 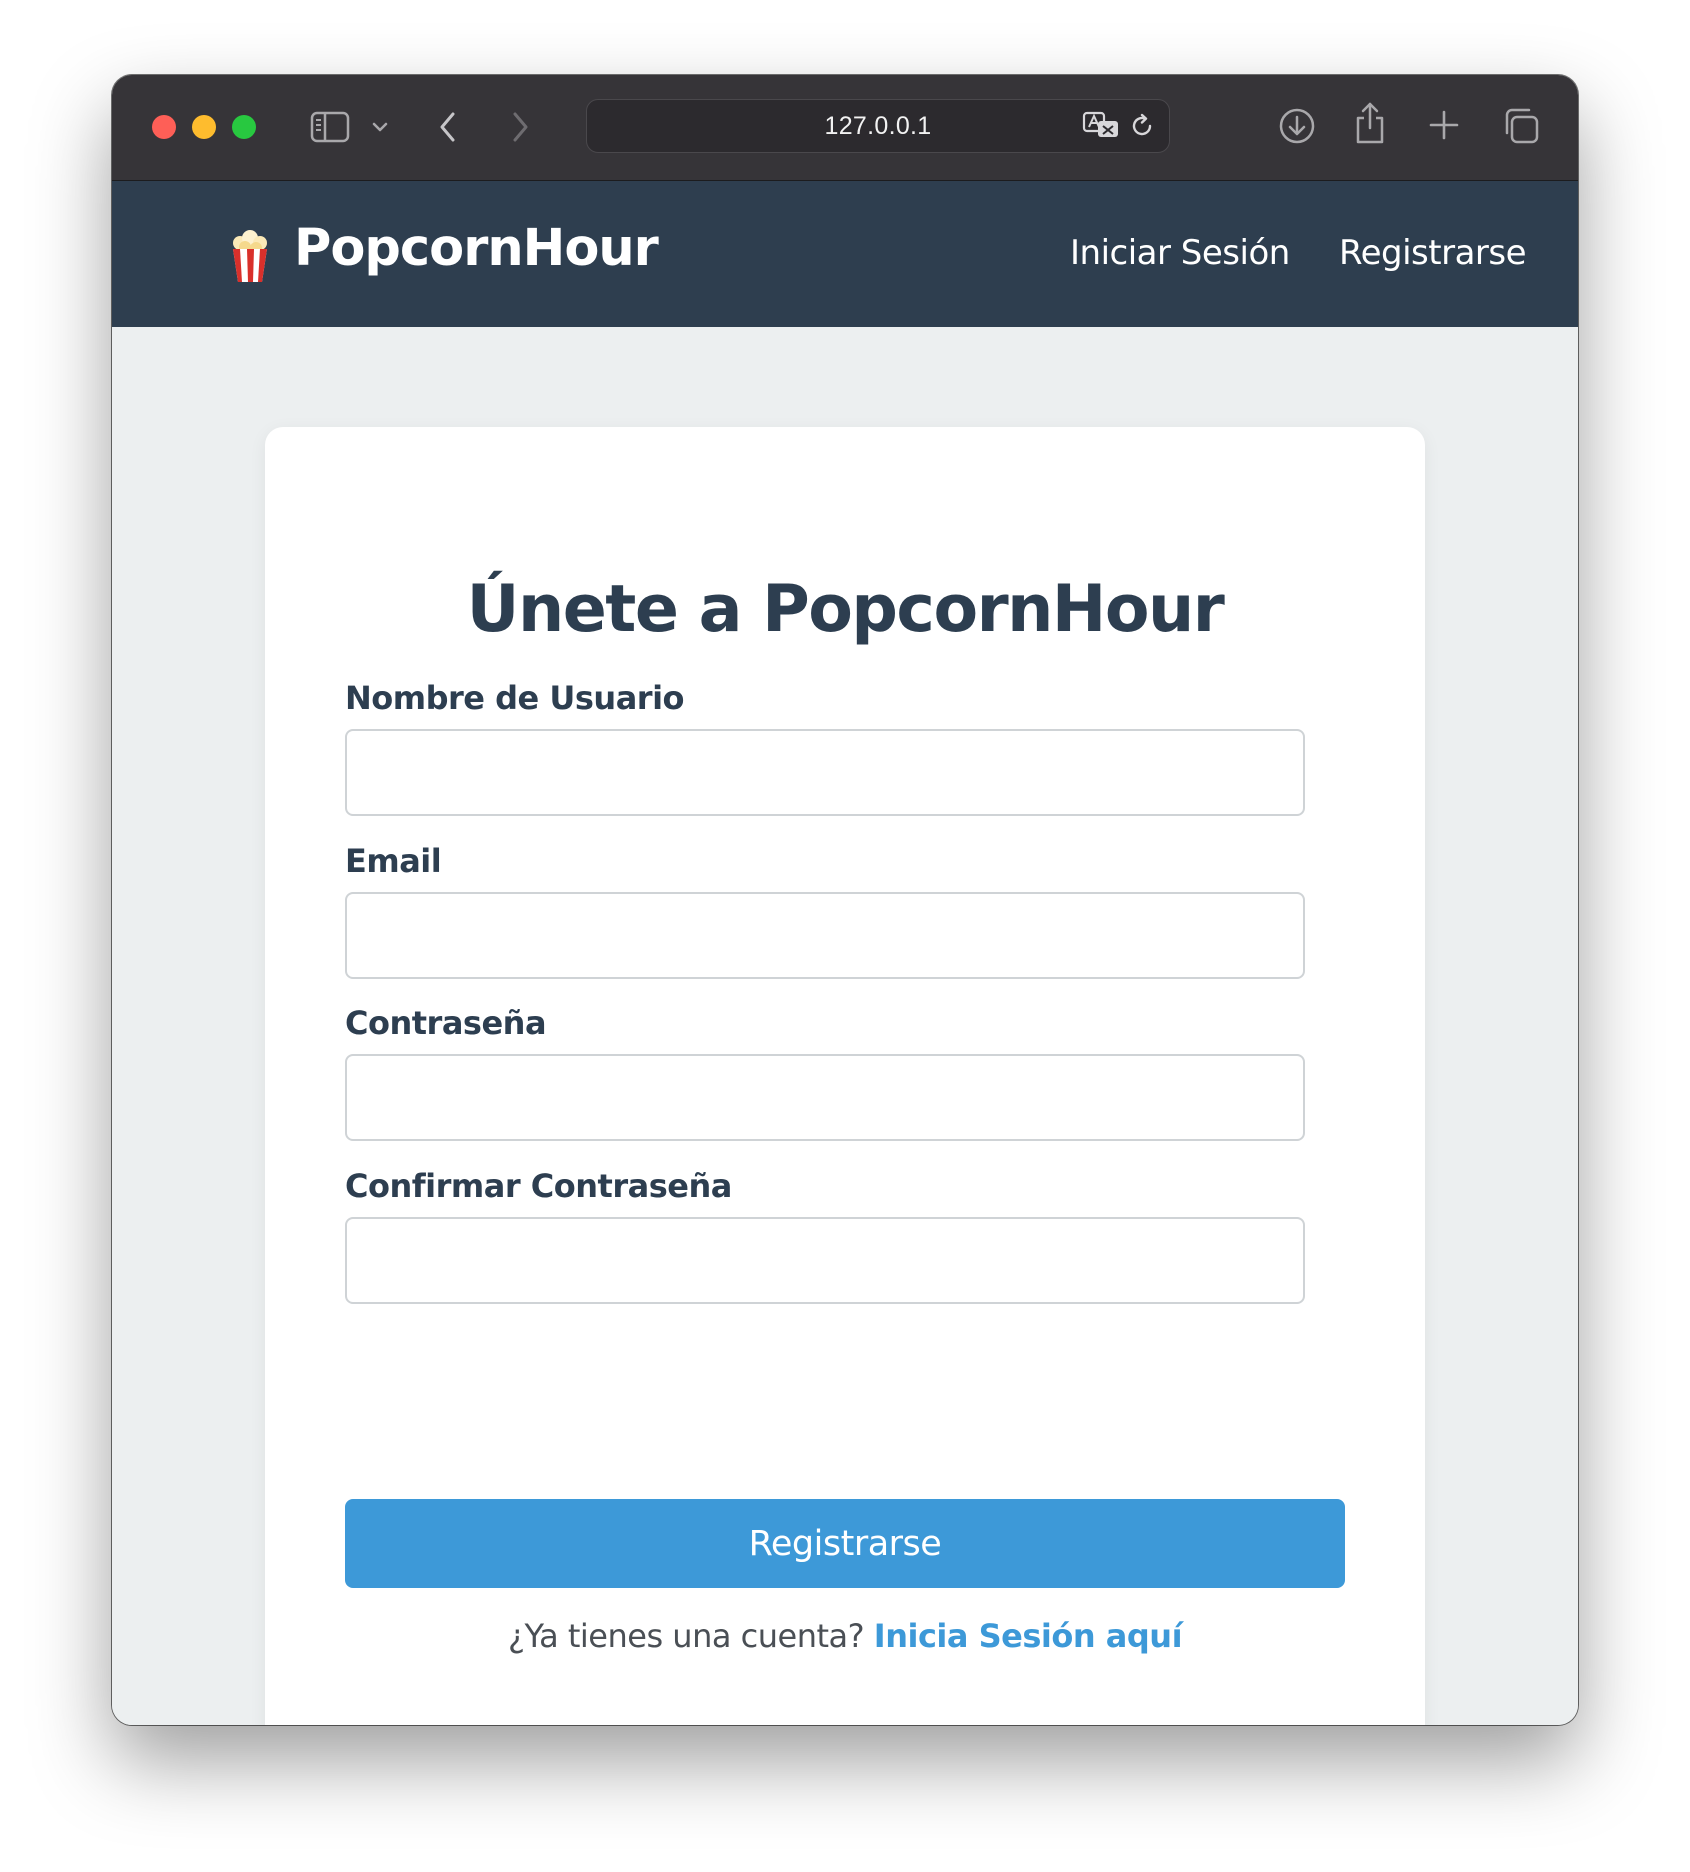 I want to click on password-label: Contraseña, so click(x=446, y=1023).